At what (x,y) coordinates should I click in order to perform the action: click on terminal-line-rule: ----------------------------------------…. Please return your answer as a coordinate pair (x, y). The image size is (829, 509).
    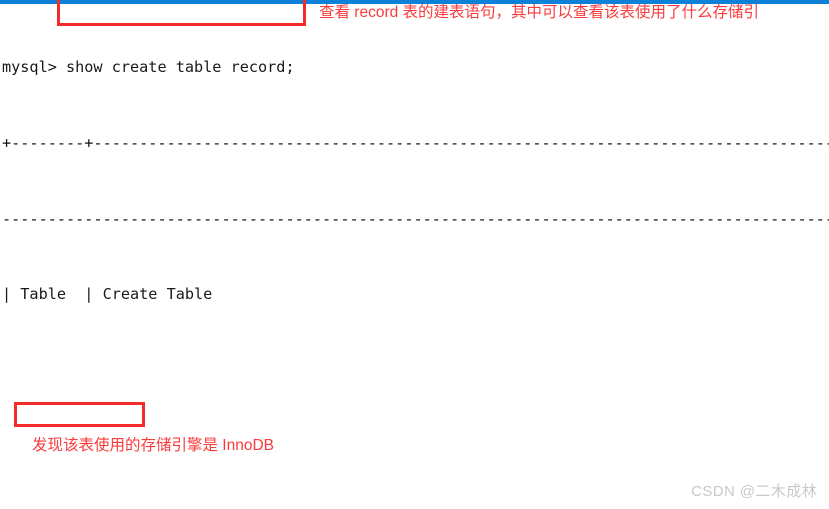
    Looking at the image, I should click on (415, 218).